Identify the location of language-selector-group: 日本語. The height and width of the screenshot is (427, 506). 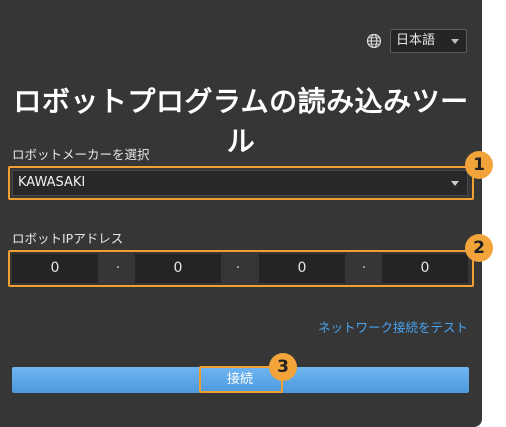
(416, 41).